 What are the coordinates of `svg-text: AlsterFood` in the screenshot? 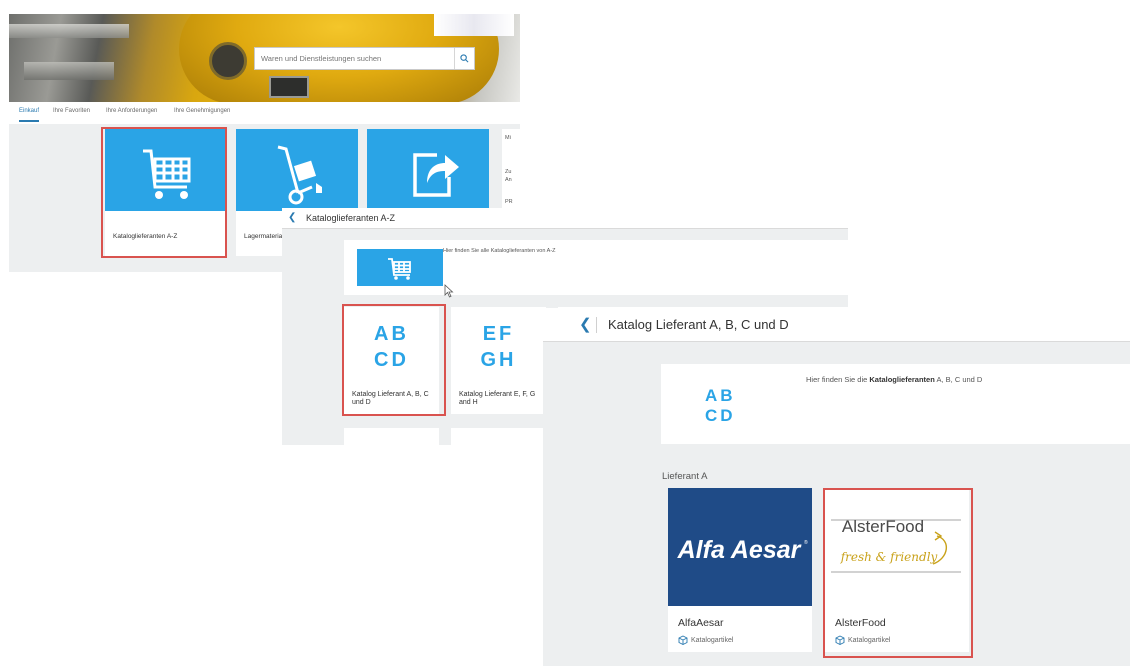 It's located at (883, 526).